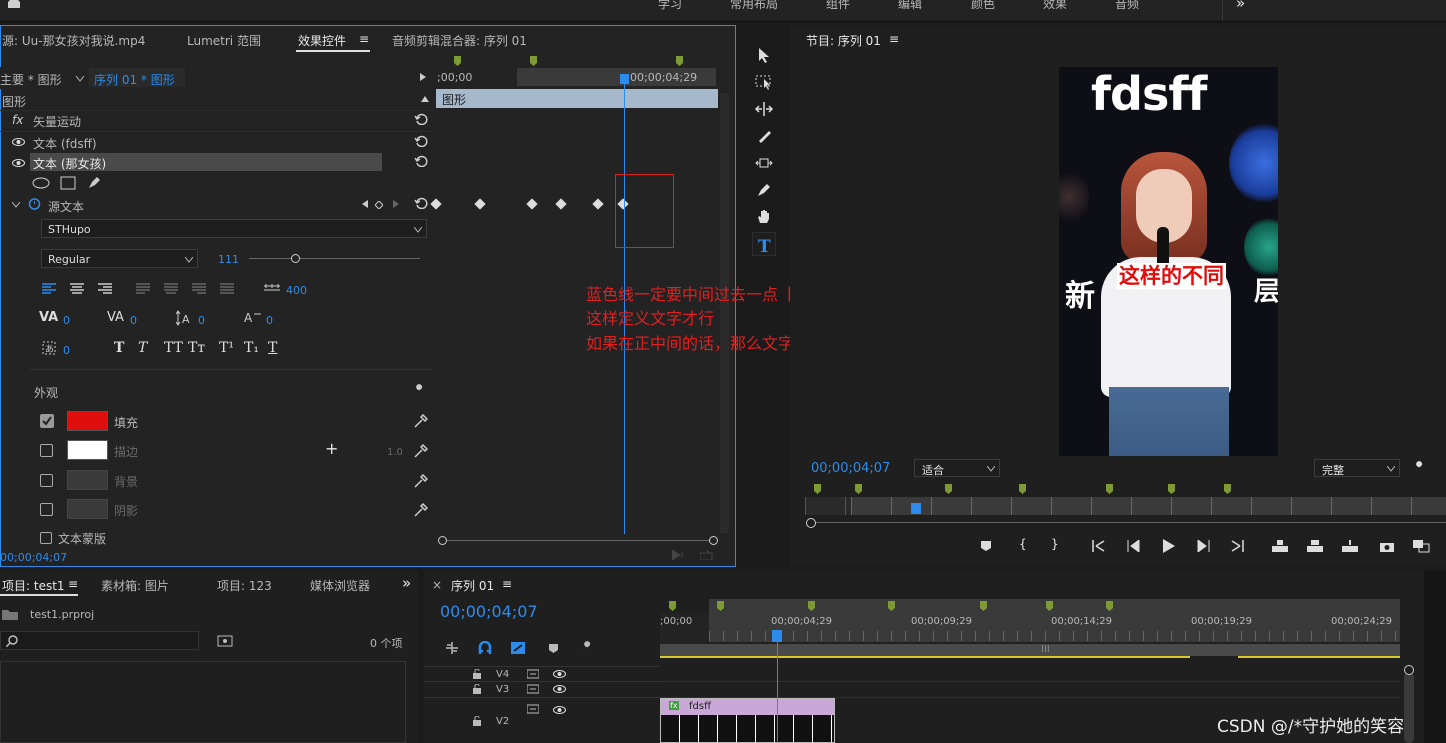 The image size is (1446, 743). What do you see at coordinates (764, 244) in the screenshot?
I see `type-tool-button: T` at bounding box center [764, 244].